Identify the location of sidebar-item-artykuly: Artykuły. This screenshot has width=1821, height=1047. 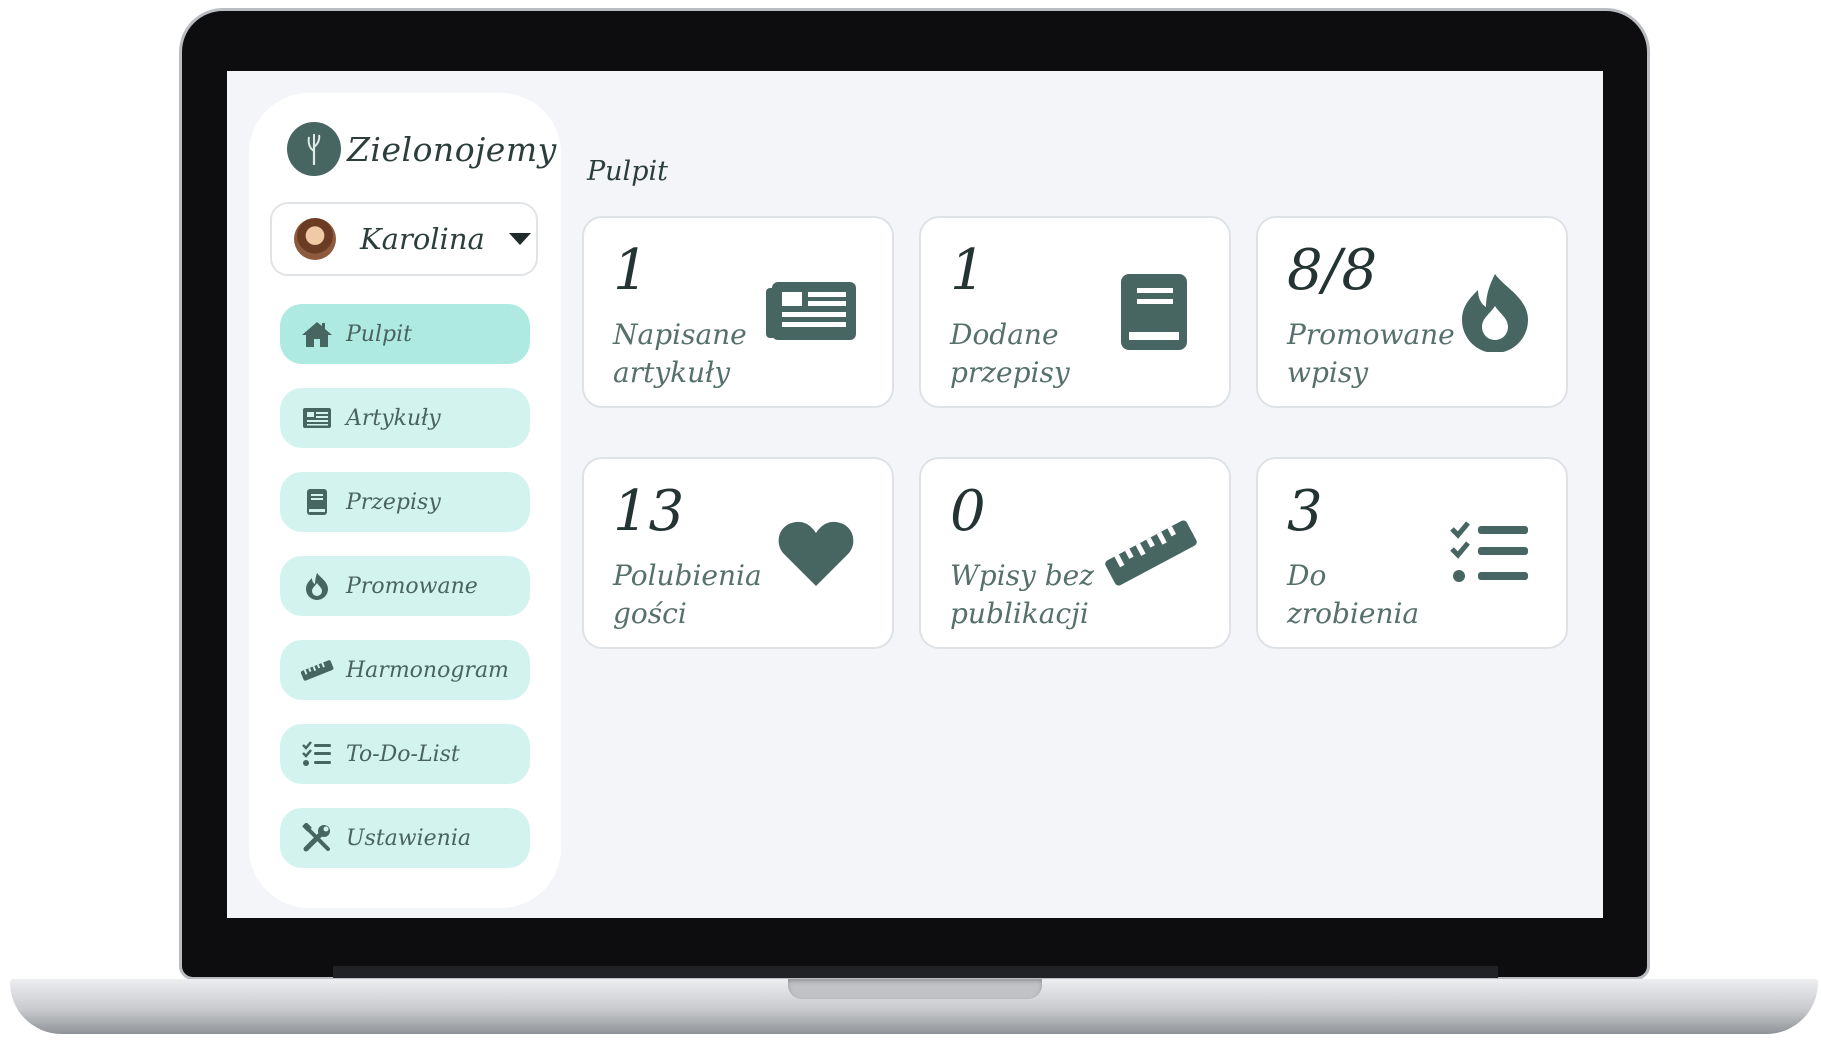
(405, 418).